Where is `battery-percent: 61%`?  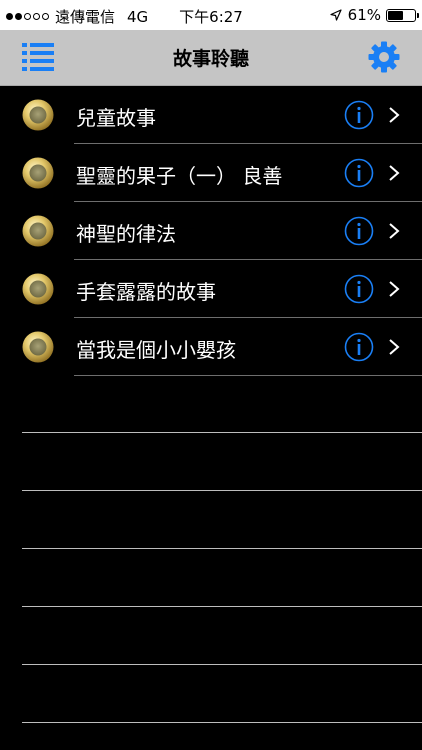
battery-percent: 61% is located at coordinates (364, 15).